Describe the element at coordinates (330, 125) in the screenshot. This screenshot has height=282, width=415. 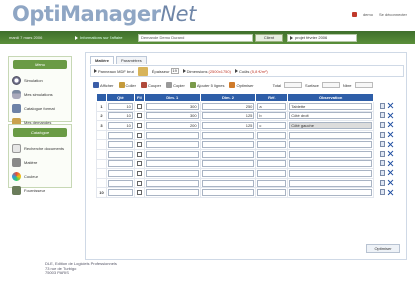
I see `observation-input: Côté gauche` at that location.